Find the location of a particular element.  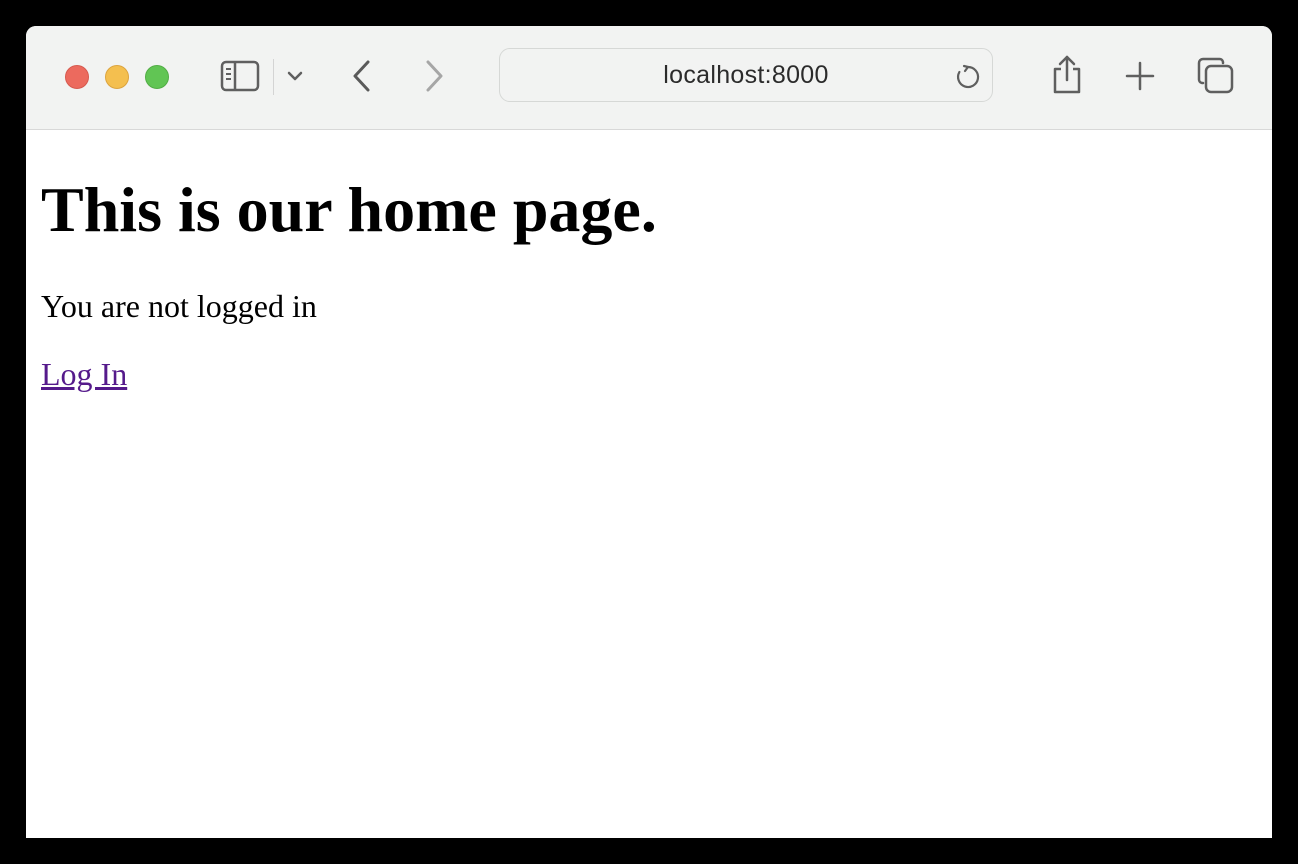

address-bar: localhost:8000 is located at coordinates (746, 75).